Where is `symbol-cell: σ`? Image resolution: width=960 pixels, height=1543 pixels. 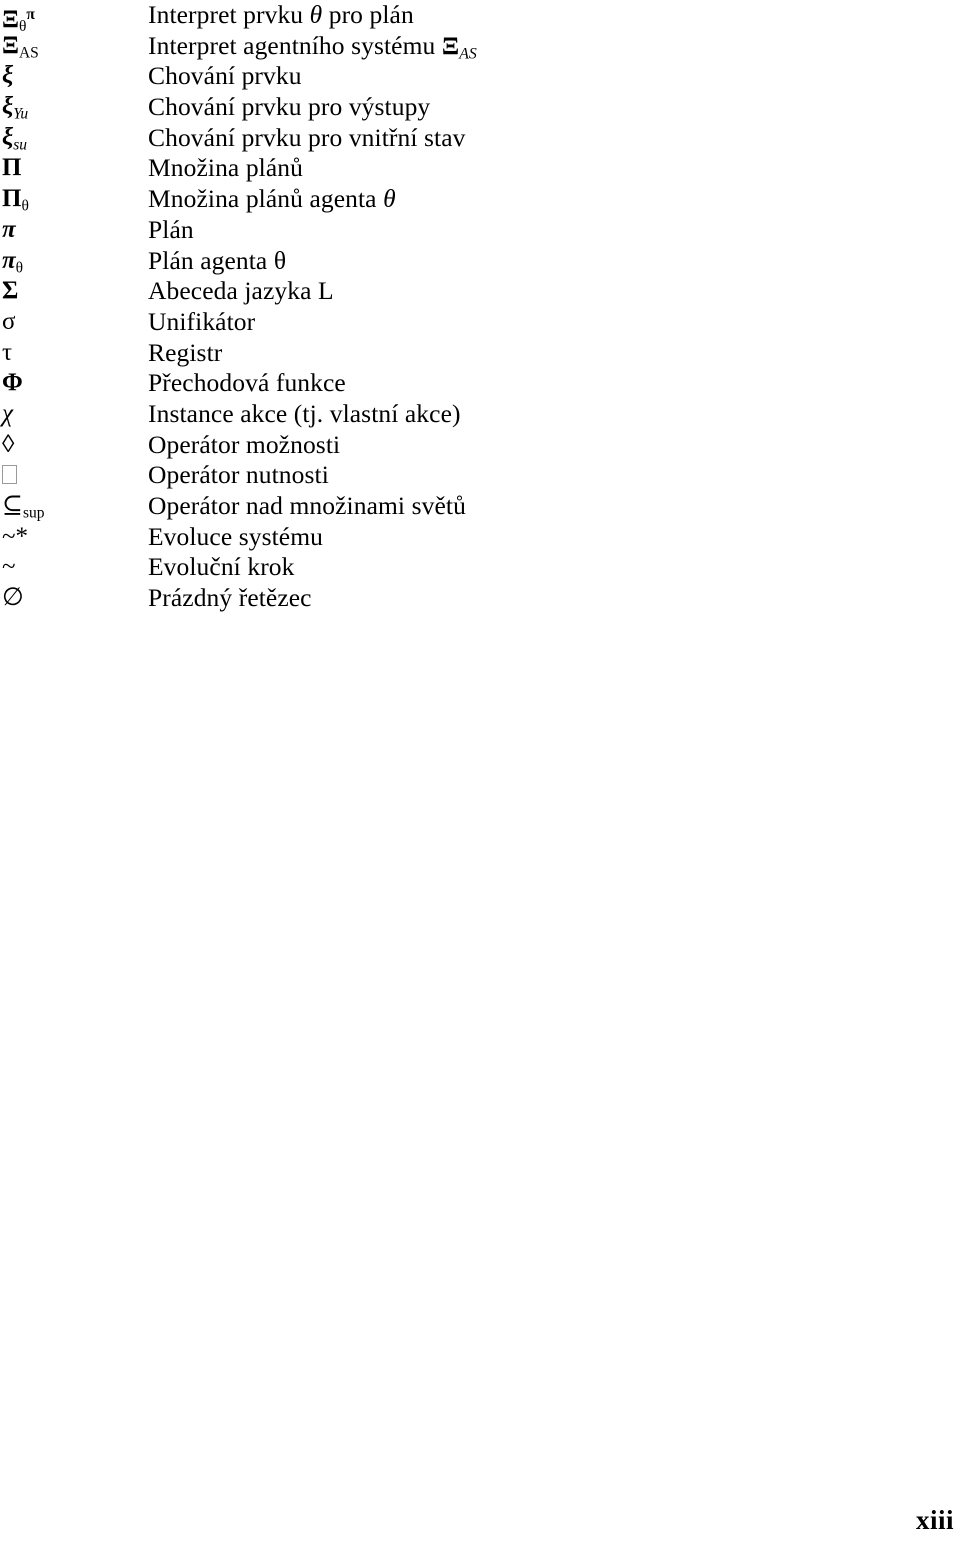
symbol-cell: σ is located at coordinates (72, 322).